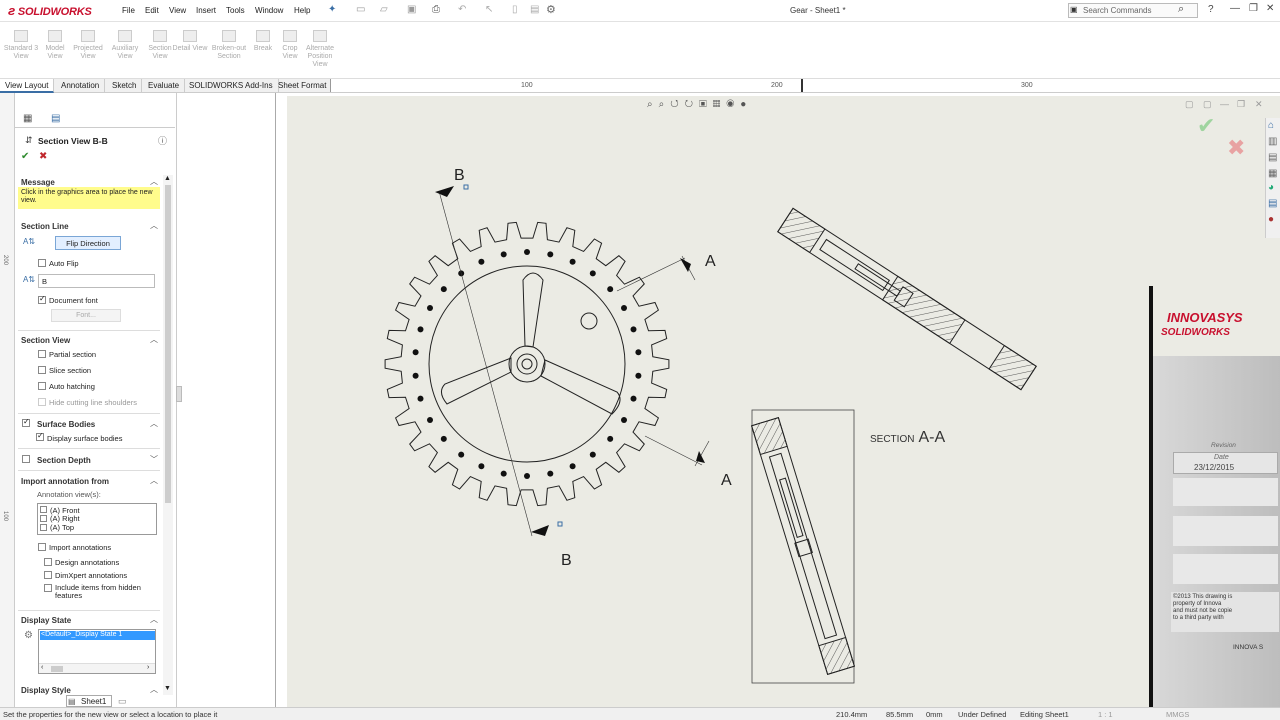  Describe the element at coordinates (26, 422) in the screenshot. I see `surface-bodies-checkbox` at that location.